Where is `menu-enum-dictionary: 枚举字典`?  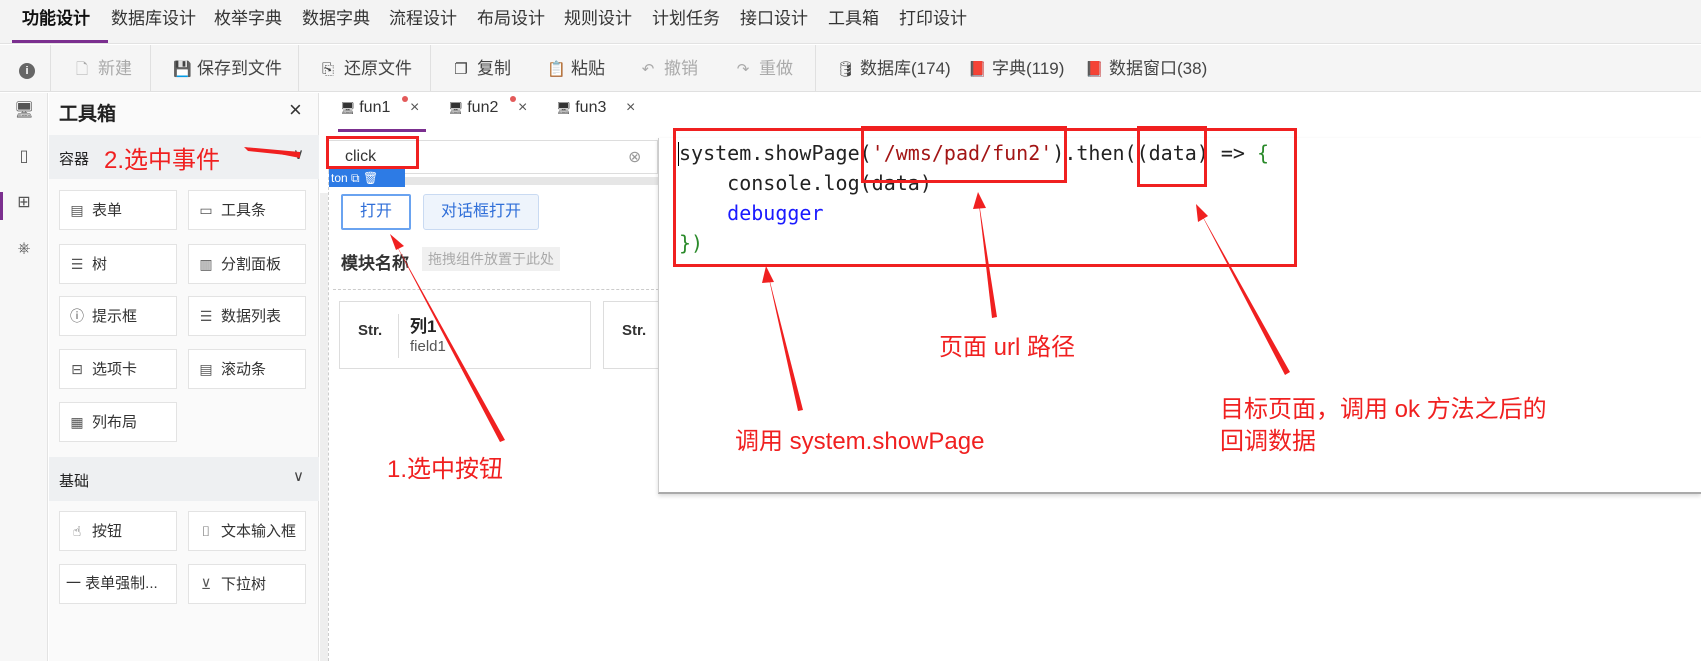
menu-enum-dictionary: 枚举字典 is located at coordinates (248, 22).